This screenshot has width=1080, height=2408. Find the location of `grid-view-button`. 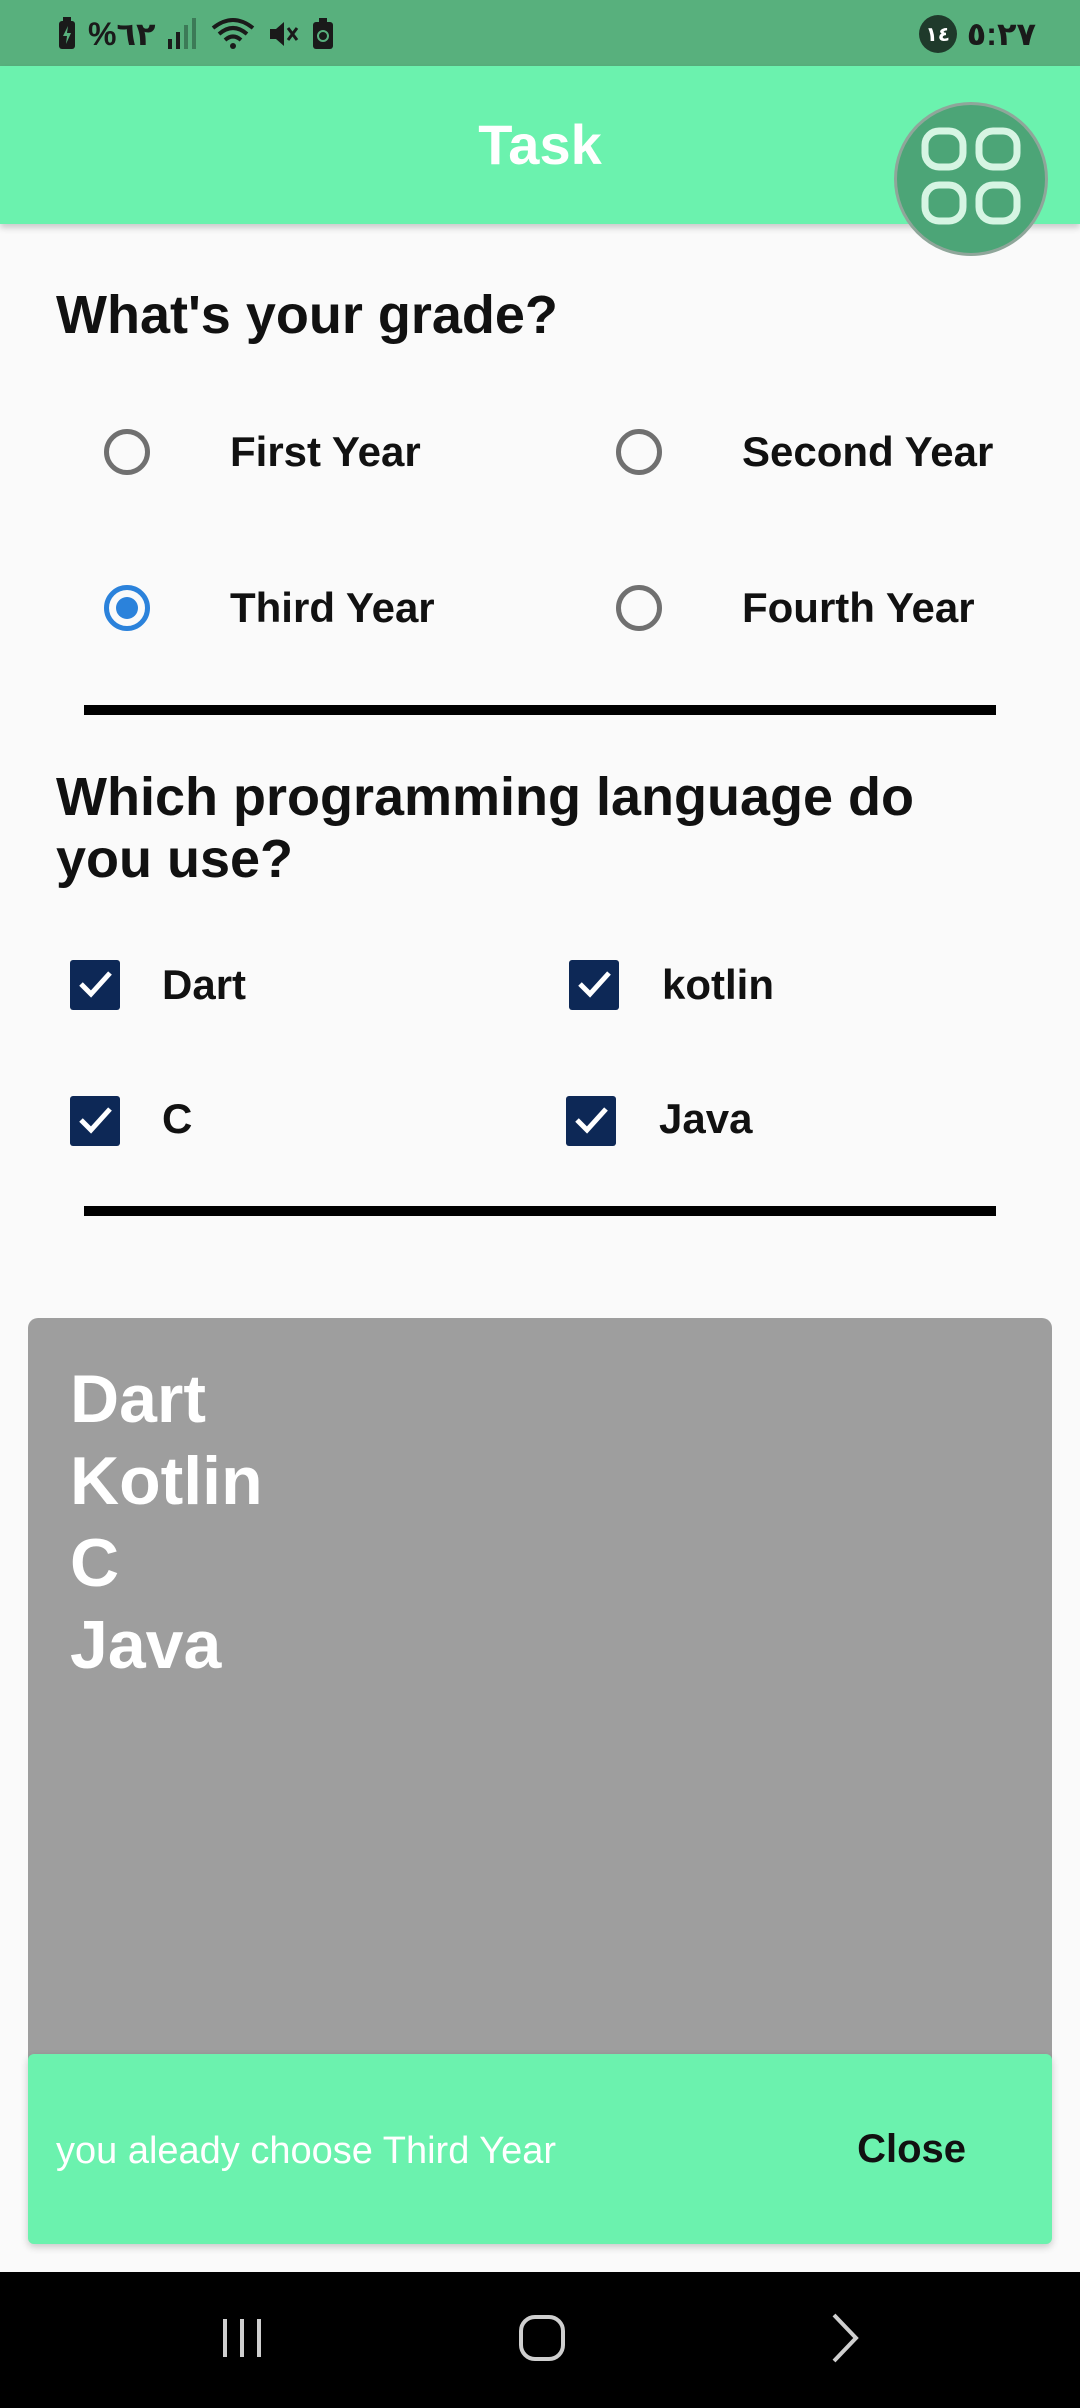

grid-view-button is located at coordinates (971, 179).